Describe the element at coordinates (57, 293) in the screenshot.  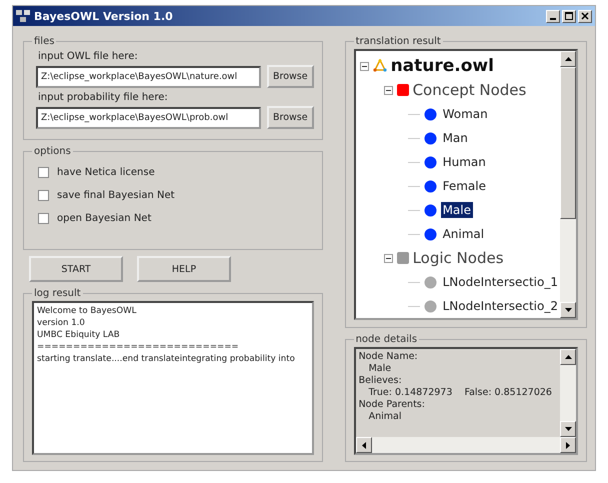
I see `group-title: log result` at that location.